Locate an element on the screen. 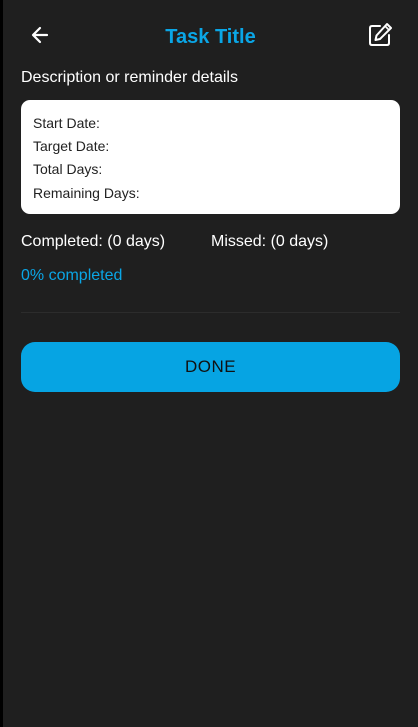  edit-button is located at coordinates (380, 37).